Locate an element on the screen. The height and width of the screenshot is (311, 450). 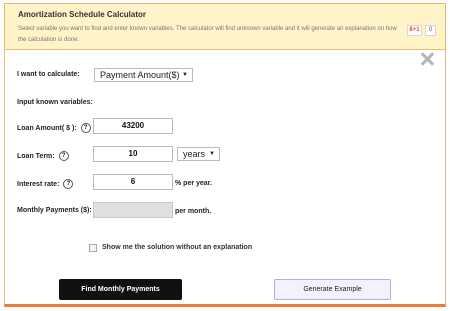
gplus-button: 8+1 is located at coordinates (414, 30).